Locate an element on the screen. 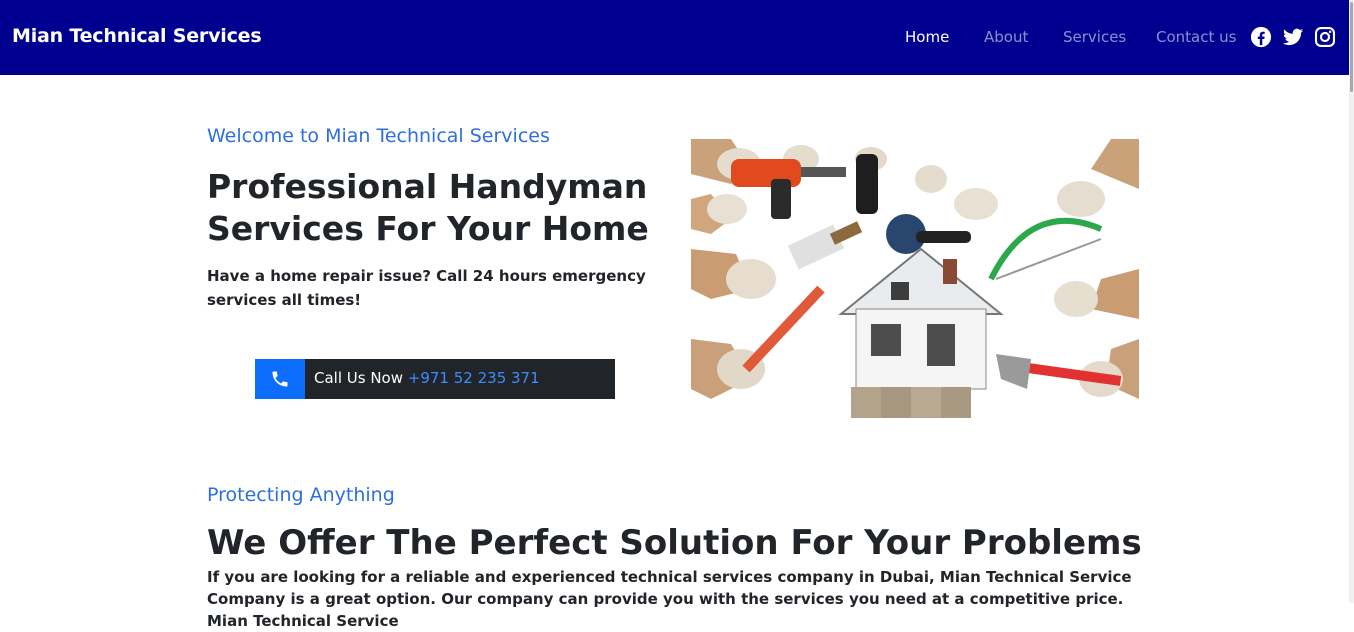  section-eyebrow: Protecting Anything is located at coordinates (301, 495).